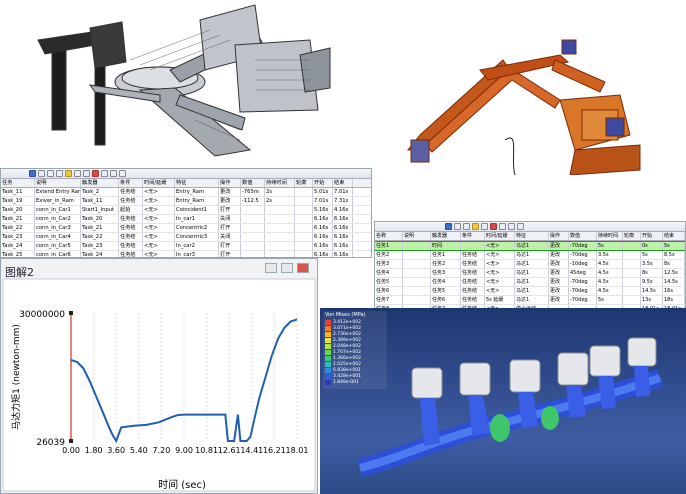 Image resolution: width=686 pixels, height=494 pixels. I want to click on table-cell: Task_11, so click(100, 201).